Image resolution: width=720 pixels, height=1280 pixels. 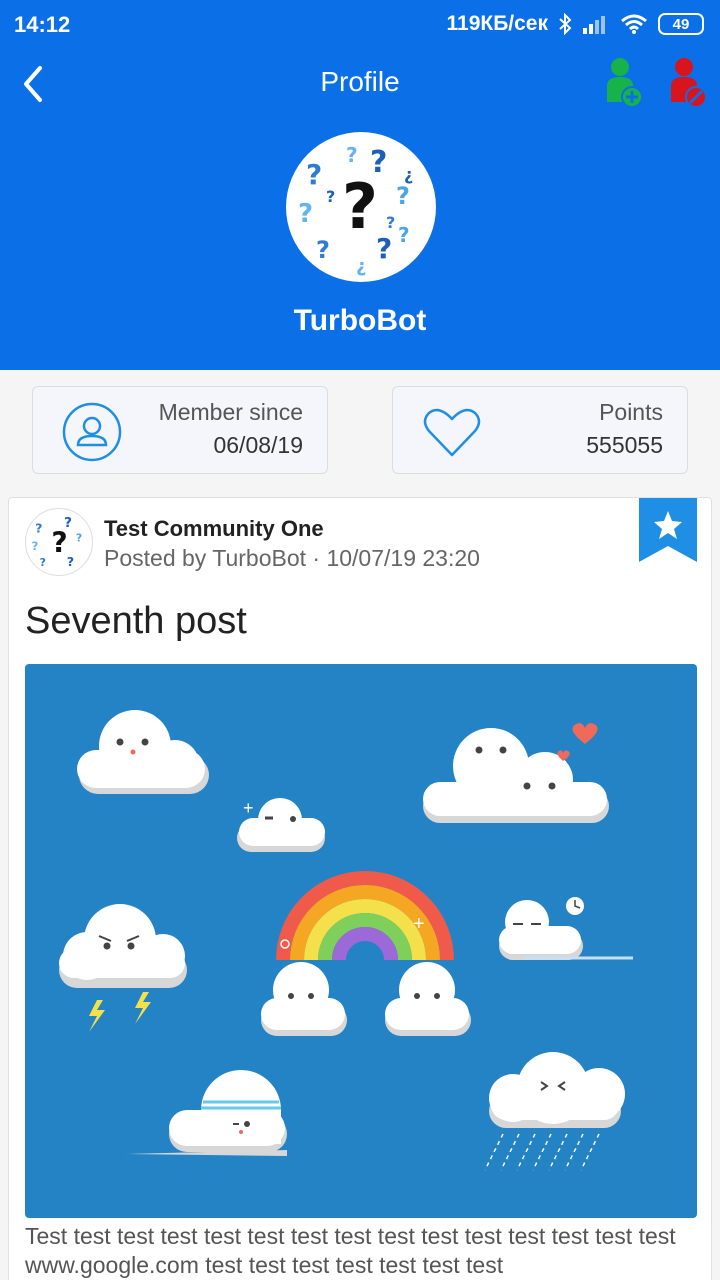 I want to click on network-speed: 119КБ/сек, so click(x=497, y=23).